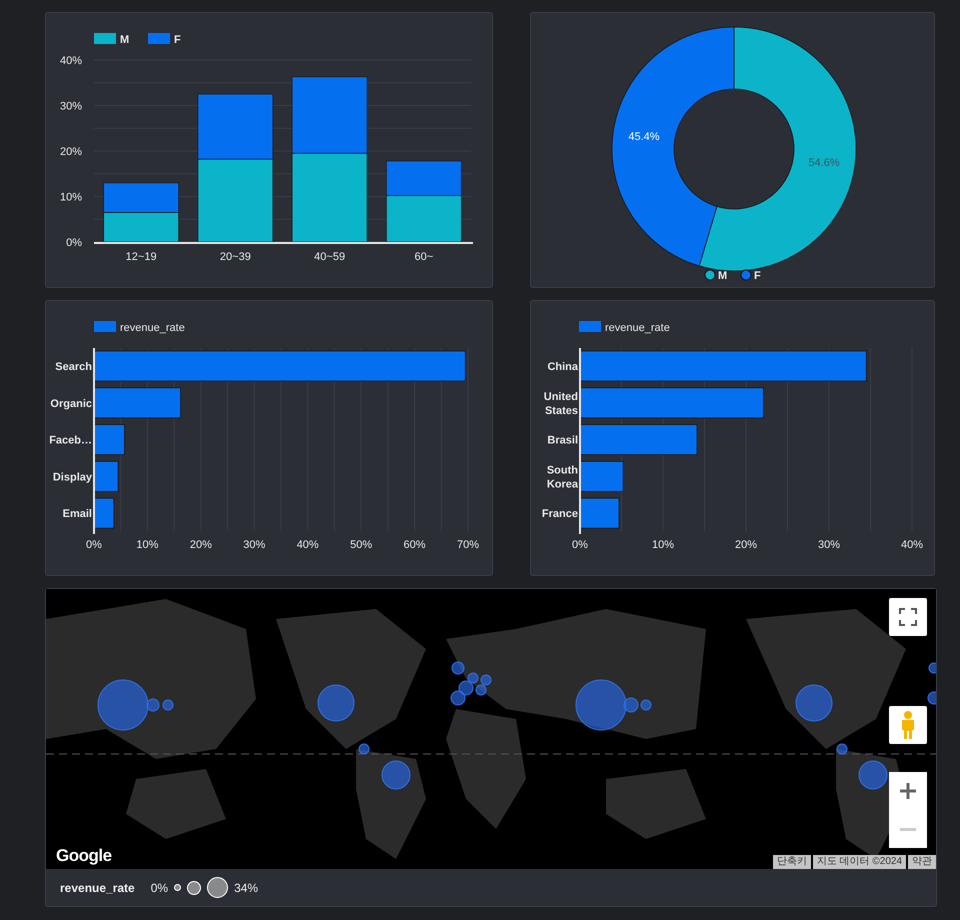  I want to click on fullscreen-button, so click(908, 617).